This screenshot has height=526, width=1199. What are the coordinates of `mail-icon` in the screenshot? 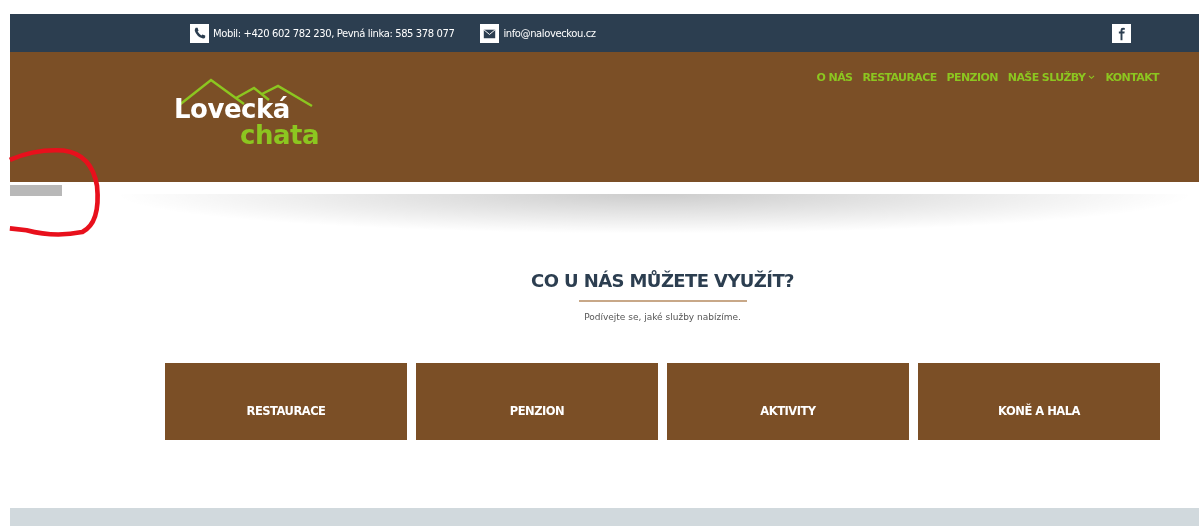 It's located at (490, 33).